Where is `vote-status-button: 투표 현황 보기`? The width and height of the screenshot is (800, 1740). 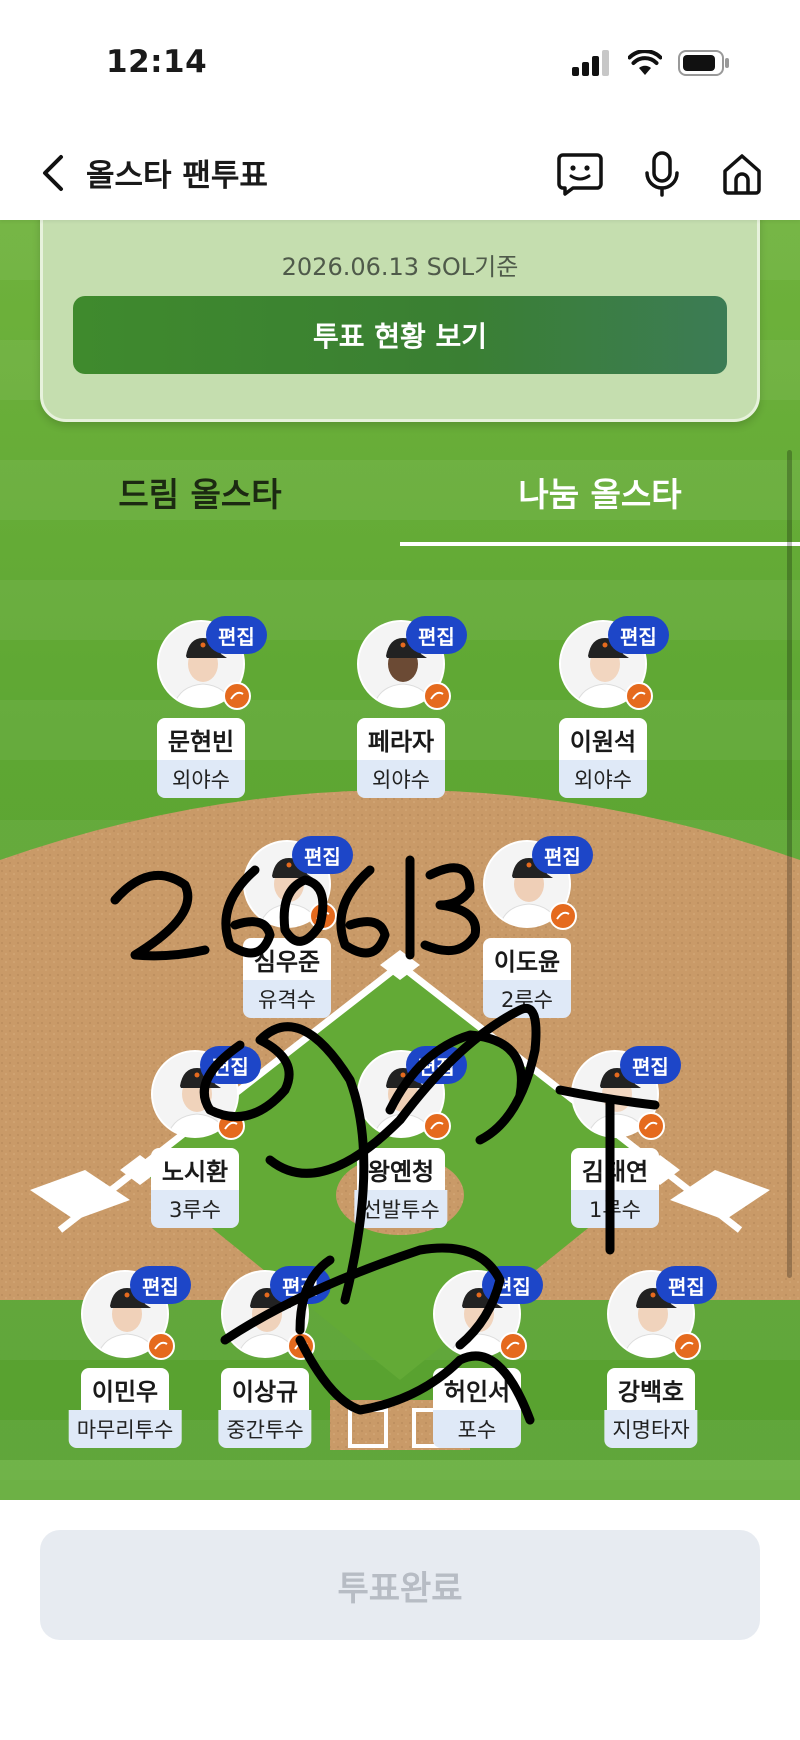
vote-status-button: 투표 현황 보기 is located at coordinates (400, 335).